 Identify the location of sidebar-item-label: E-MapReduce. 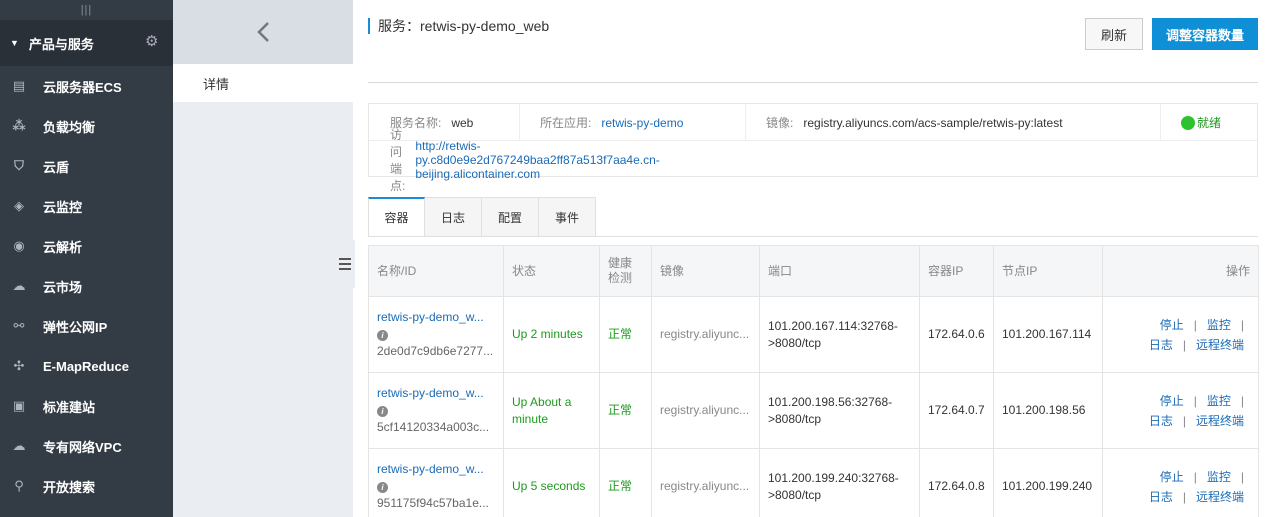
(86, 366).